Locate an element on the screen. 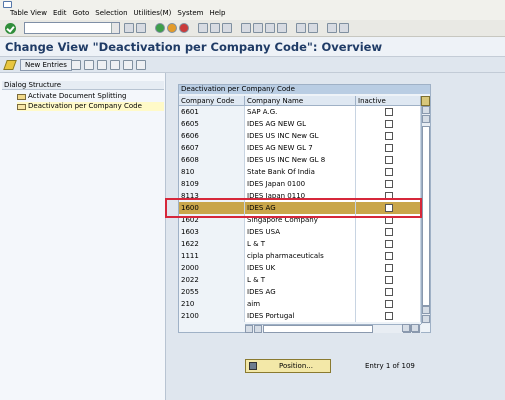 The image size is (505, 400). enter-check-icon is located at coordinates (10, 28).